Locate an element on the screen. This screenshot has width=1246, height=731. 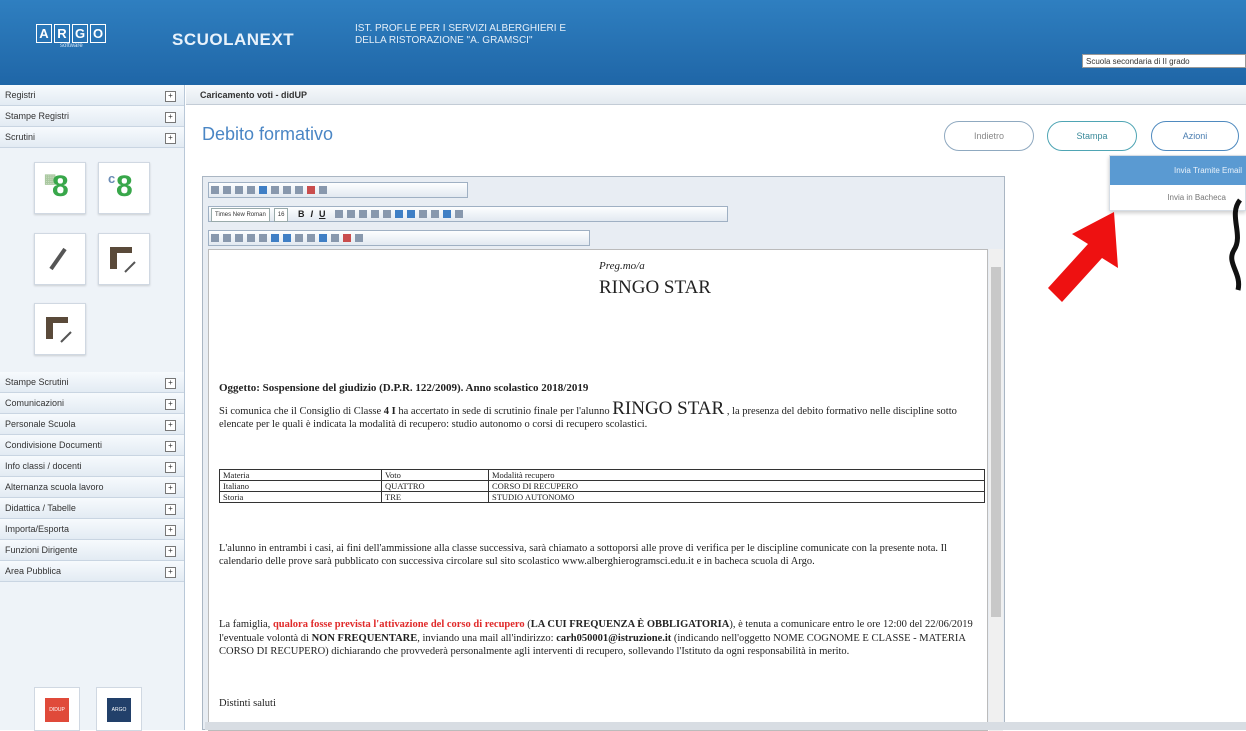
sidebar-item-label: Comunicazioni is located at coordinates (35, 403).